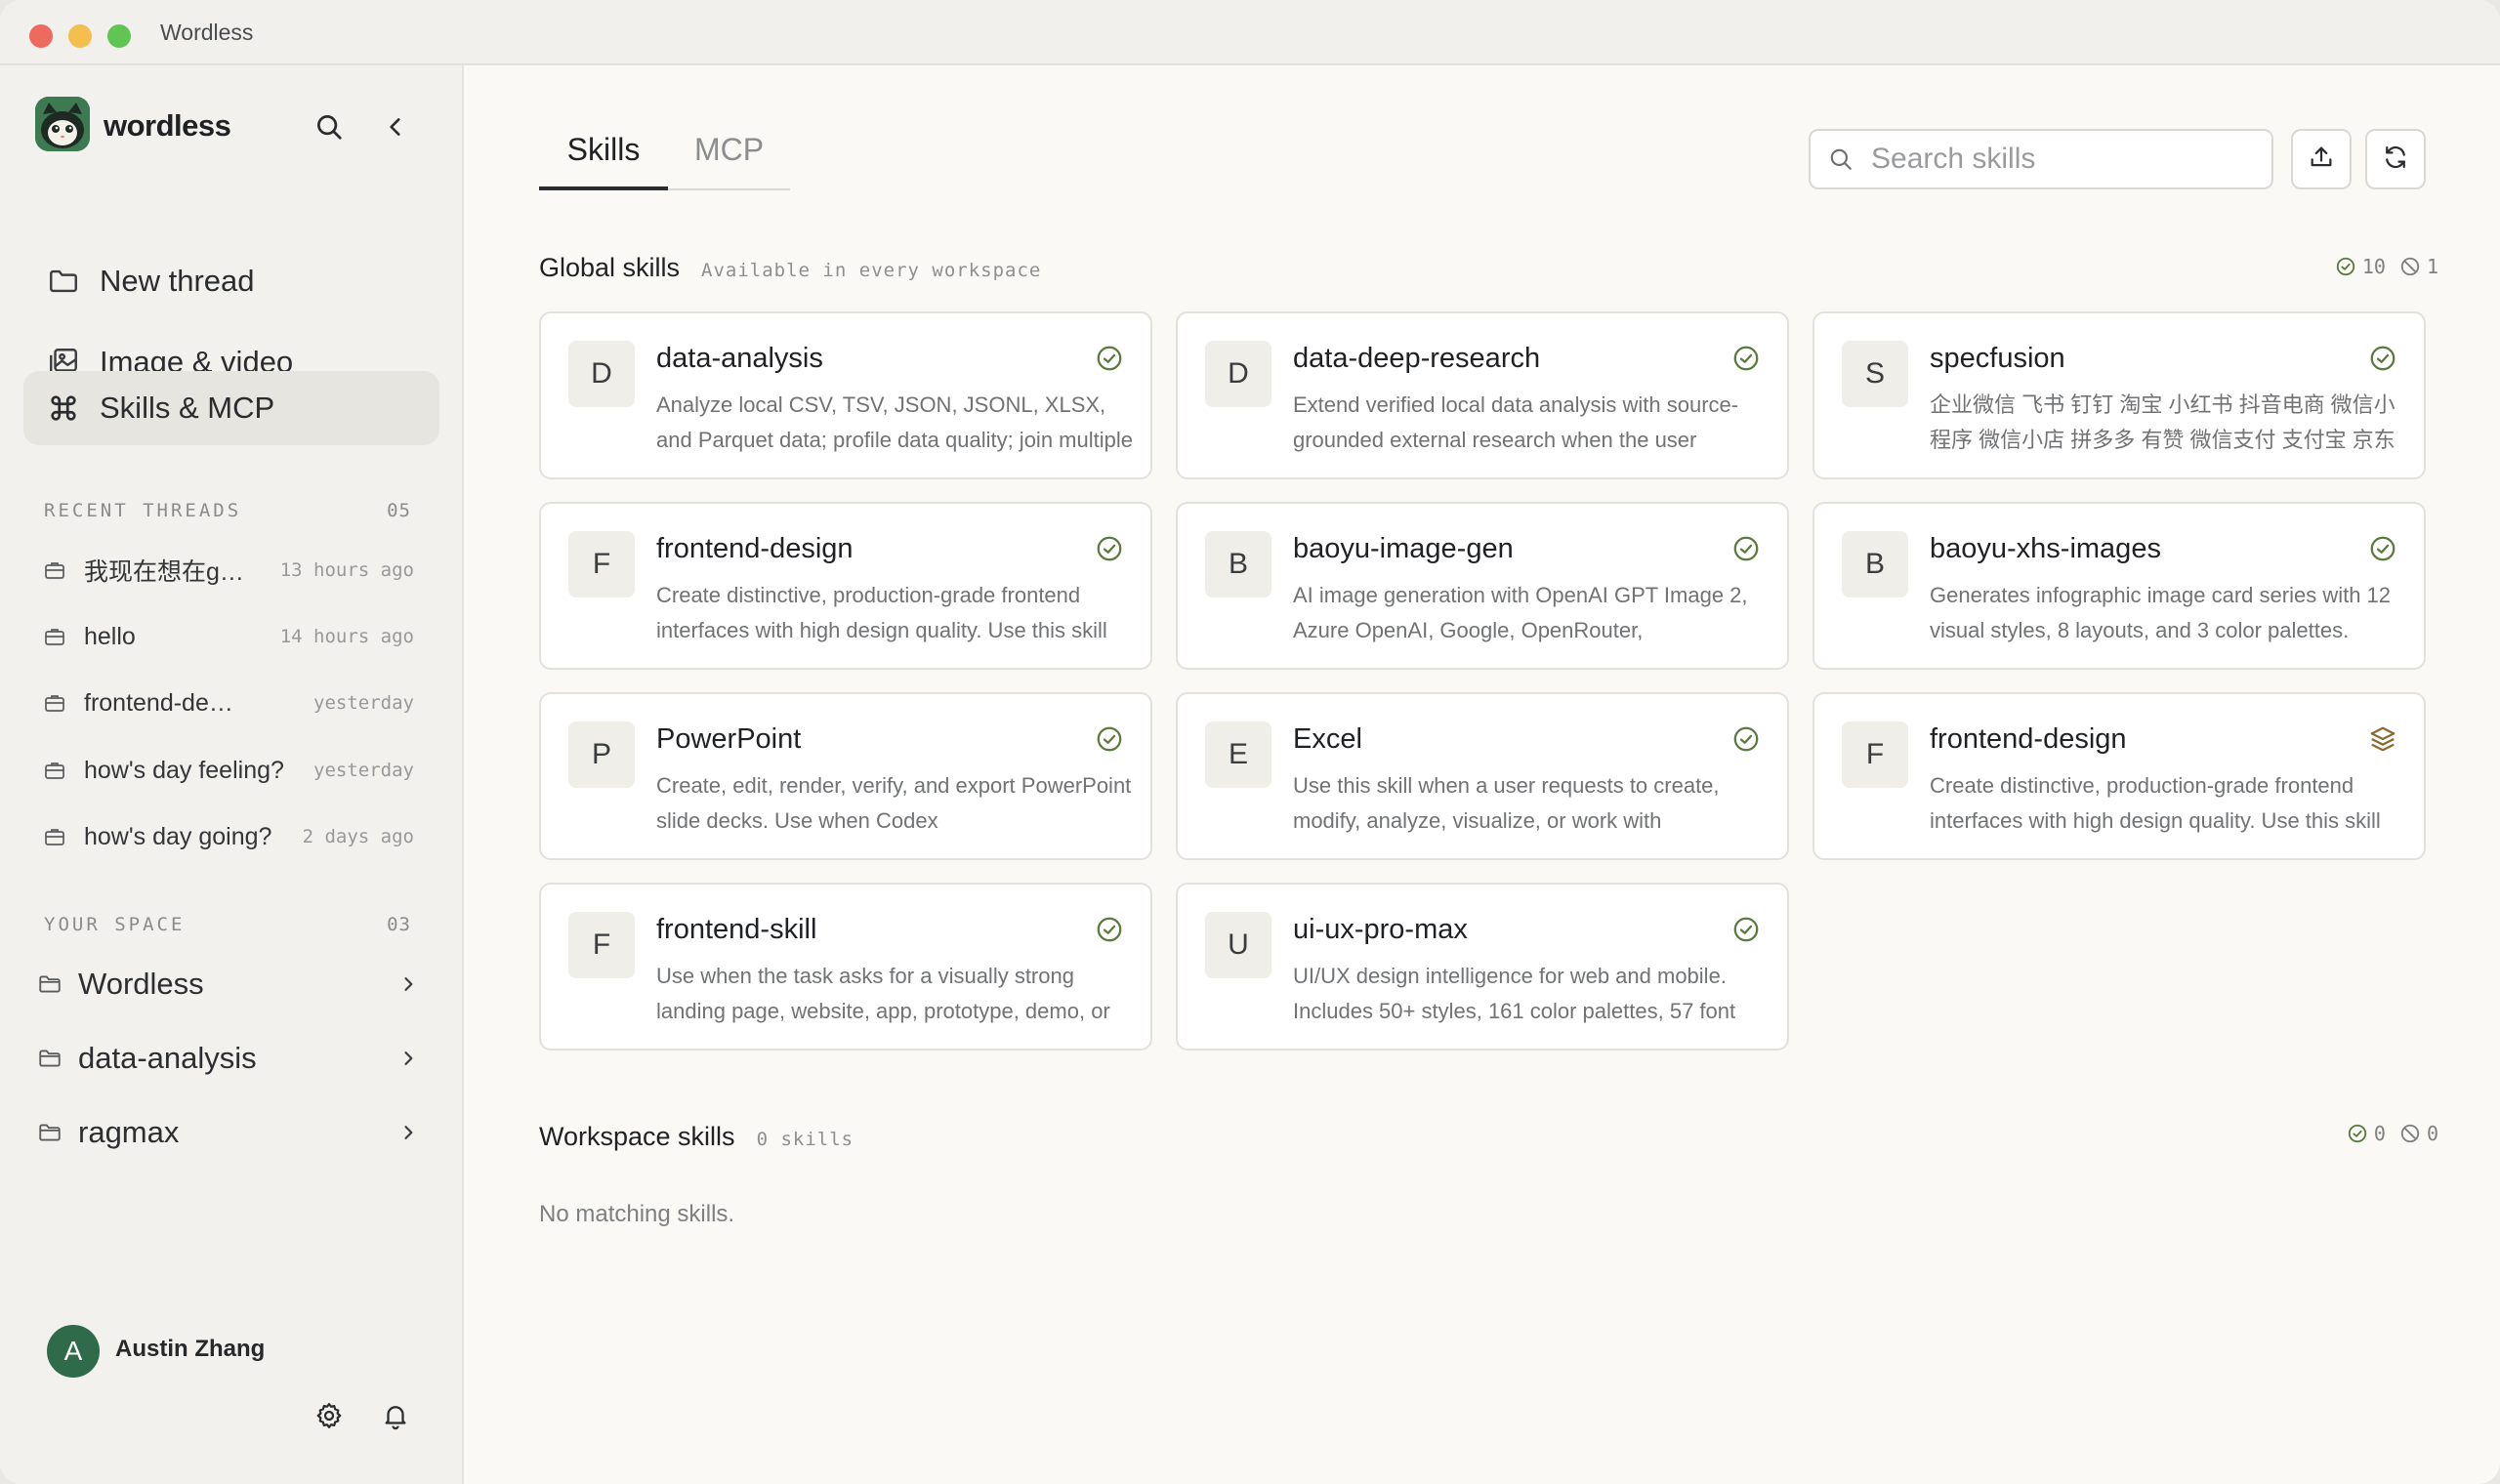 Image resolution: width=2500 pixels, height=1484 pixels. What do you see at coordinates (2373, 266) in the screenshot?
I see `enabled-count-value: 10` at bounding box center [2373, 266].